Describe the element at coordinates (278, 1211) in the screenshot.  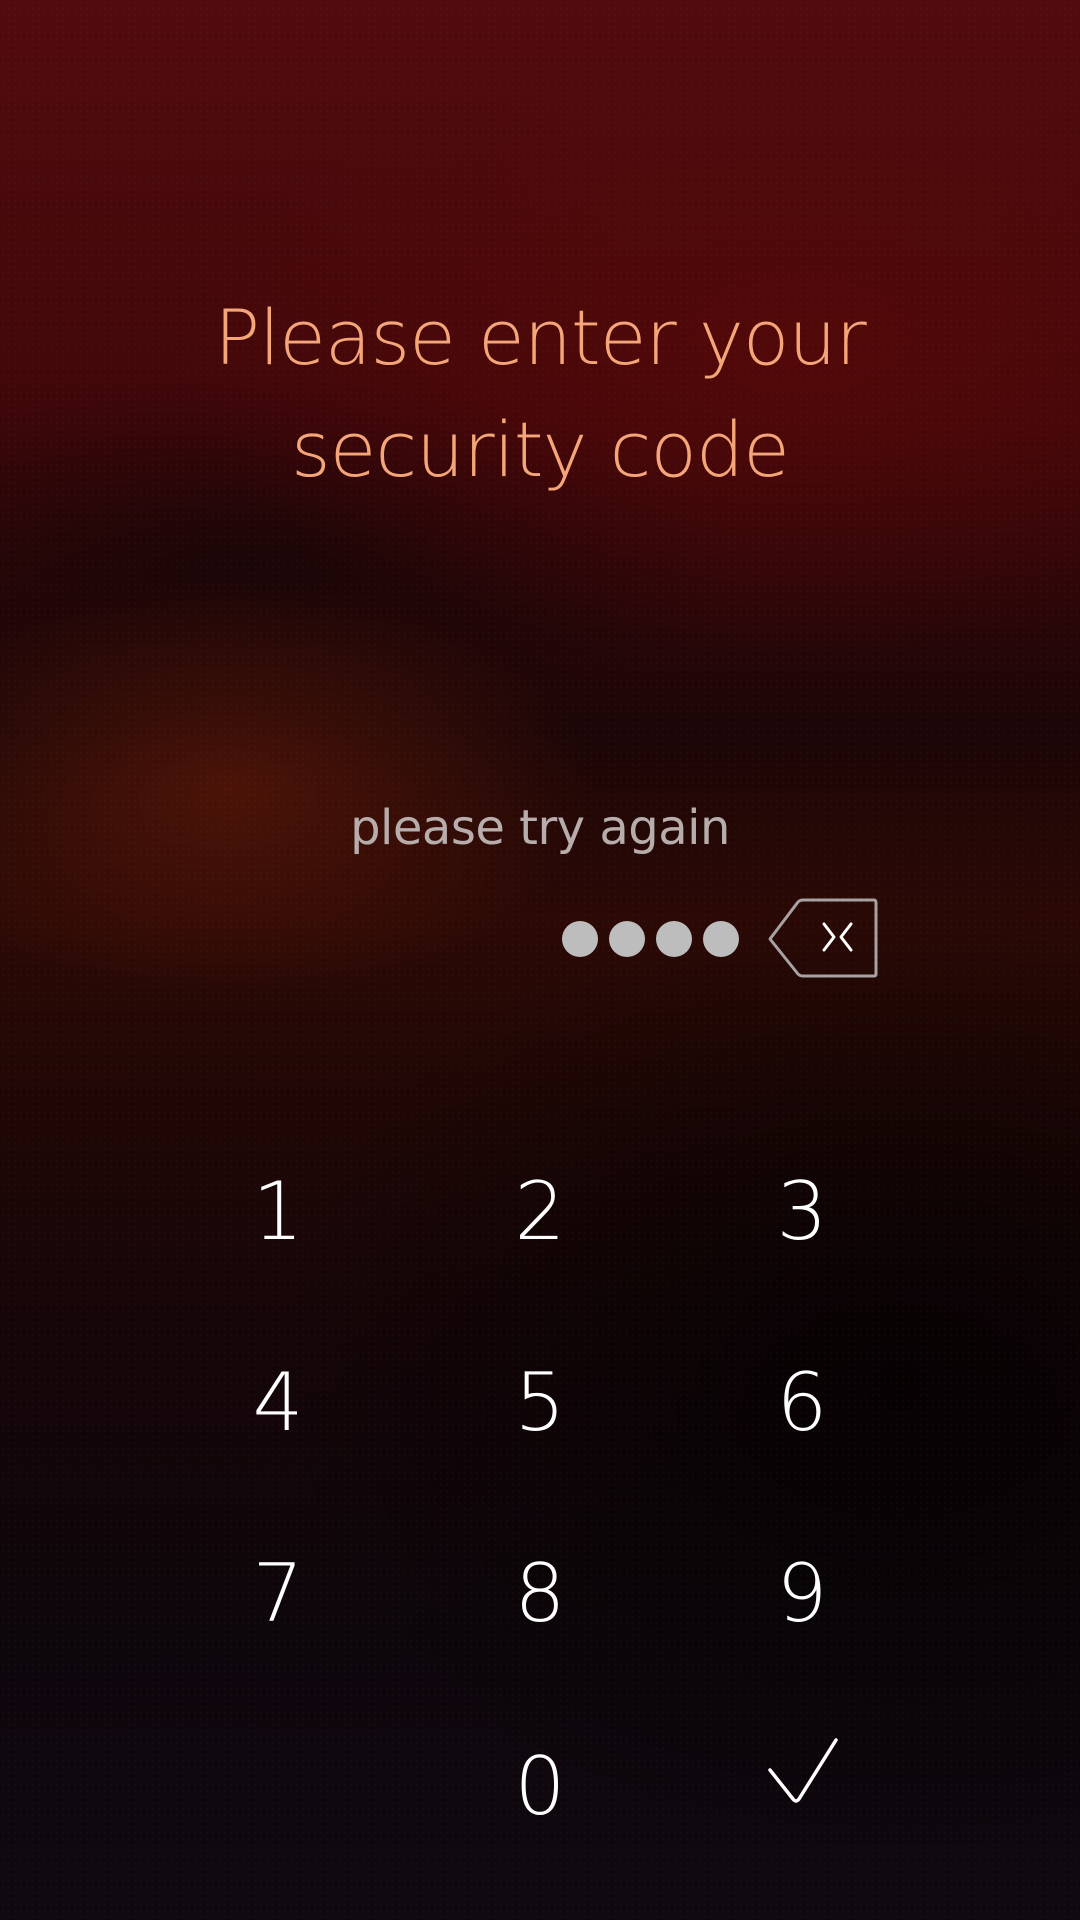
I see `keypad-key-1: 1` at that location.